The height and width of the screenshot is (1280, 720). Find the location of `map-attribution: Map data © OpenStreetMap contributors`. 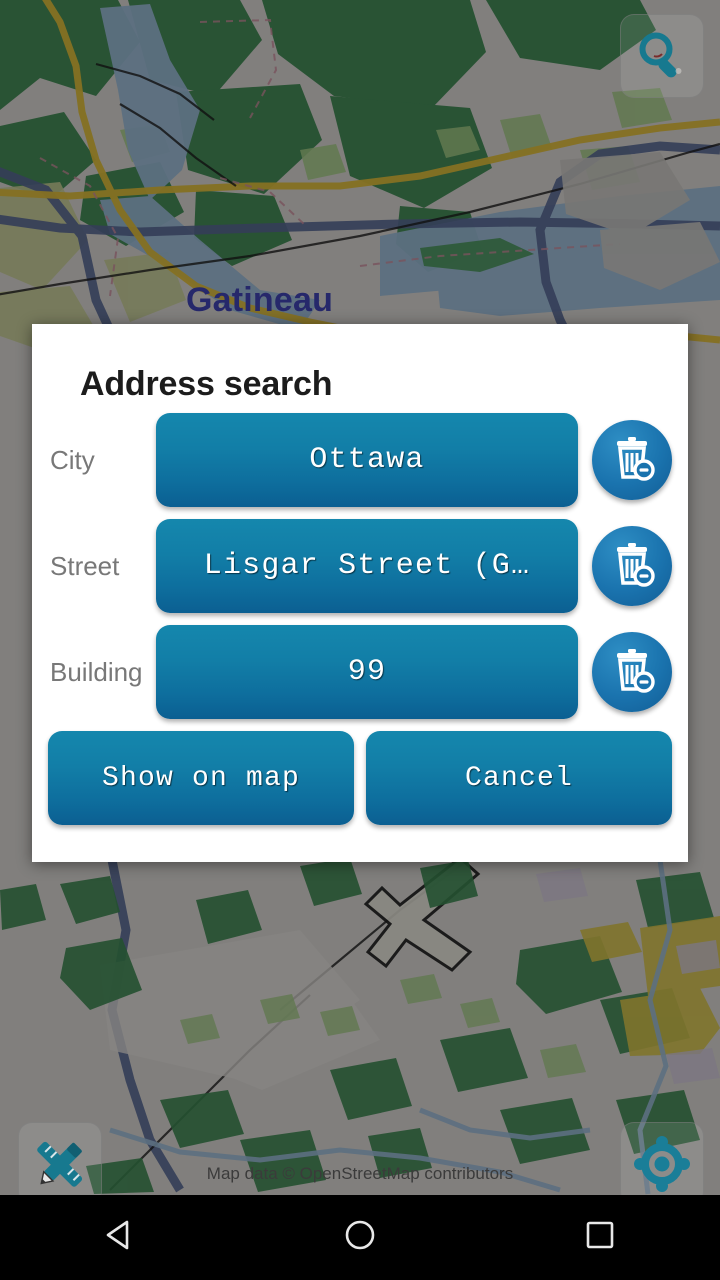

map-attribution: Map data © OpenStreetMap contributors is located at coordinates (360, 1173).